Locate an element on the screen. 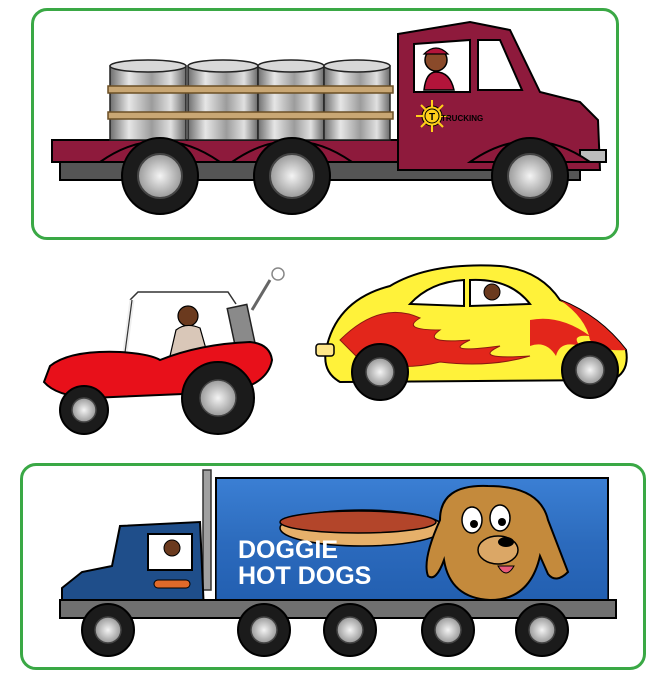  beetle-car is located at coordinates (471, 332).